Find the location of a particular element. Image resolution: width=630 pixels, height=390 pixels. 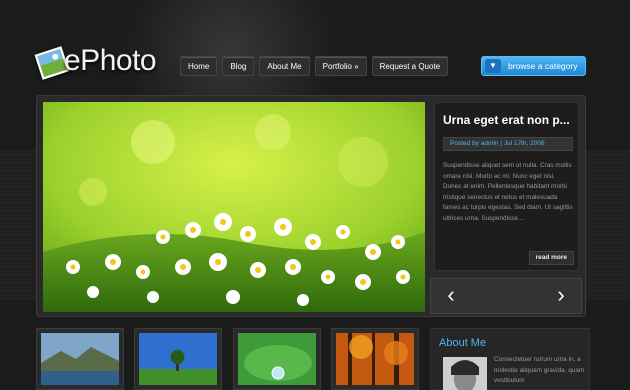

read-more-button: read more is located at coordinates (551, 258).